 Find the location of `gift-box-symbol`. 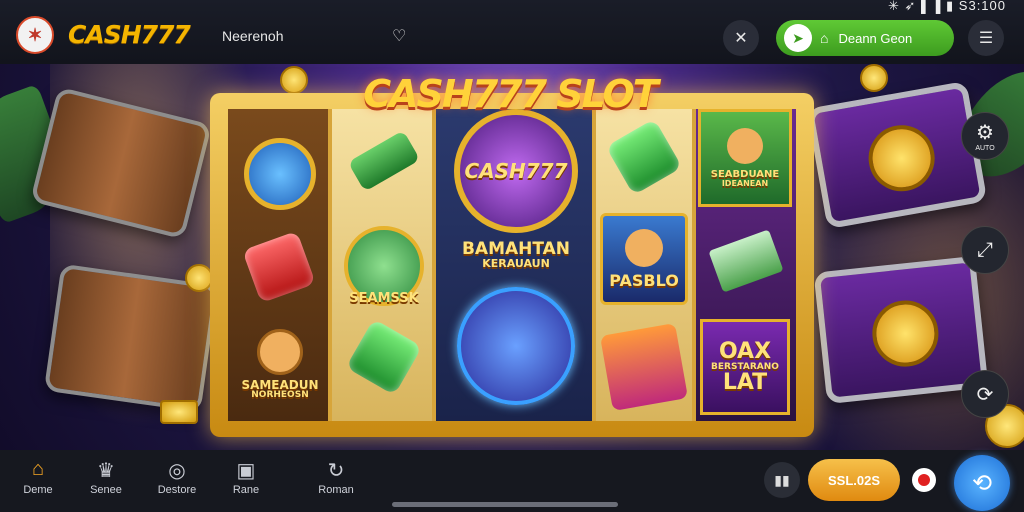

gift-box-symbol is located at coordinates (644, 367).